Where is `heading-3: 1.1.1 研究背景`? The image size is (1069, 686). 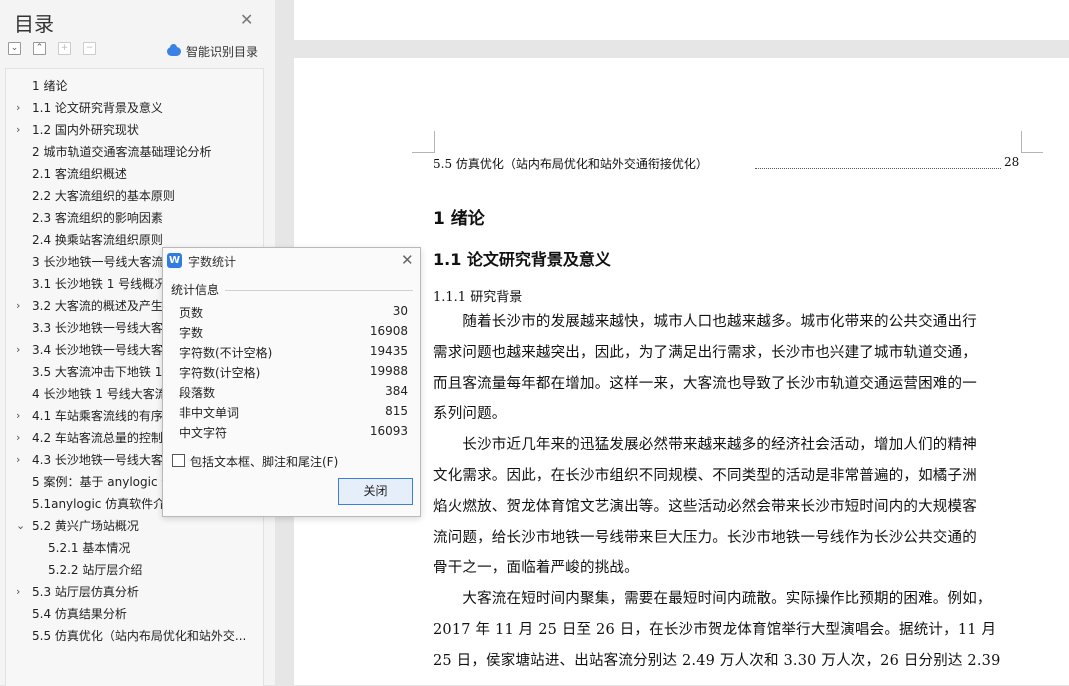
heading-3: 1.1.1 研究背景 is located at coordinates (478, 297).